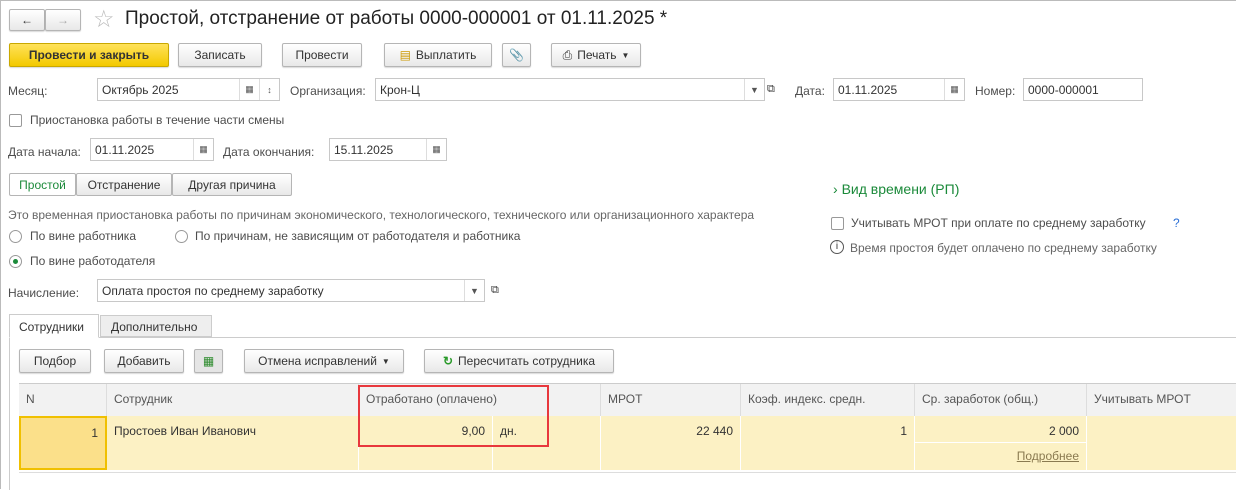 The height and width of the screenshot is (490, 1236). I want to click on cell-avg-details: Подробнее, so click(1001, 456).